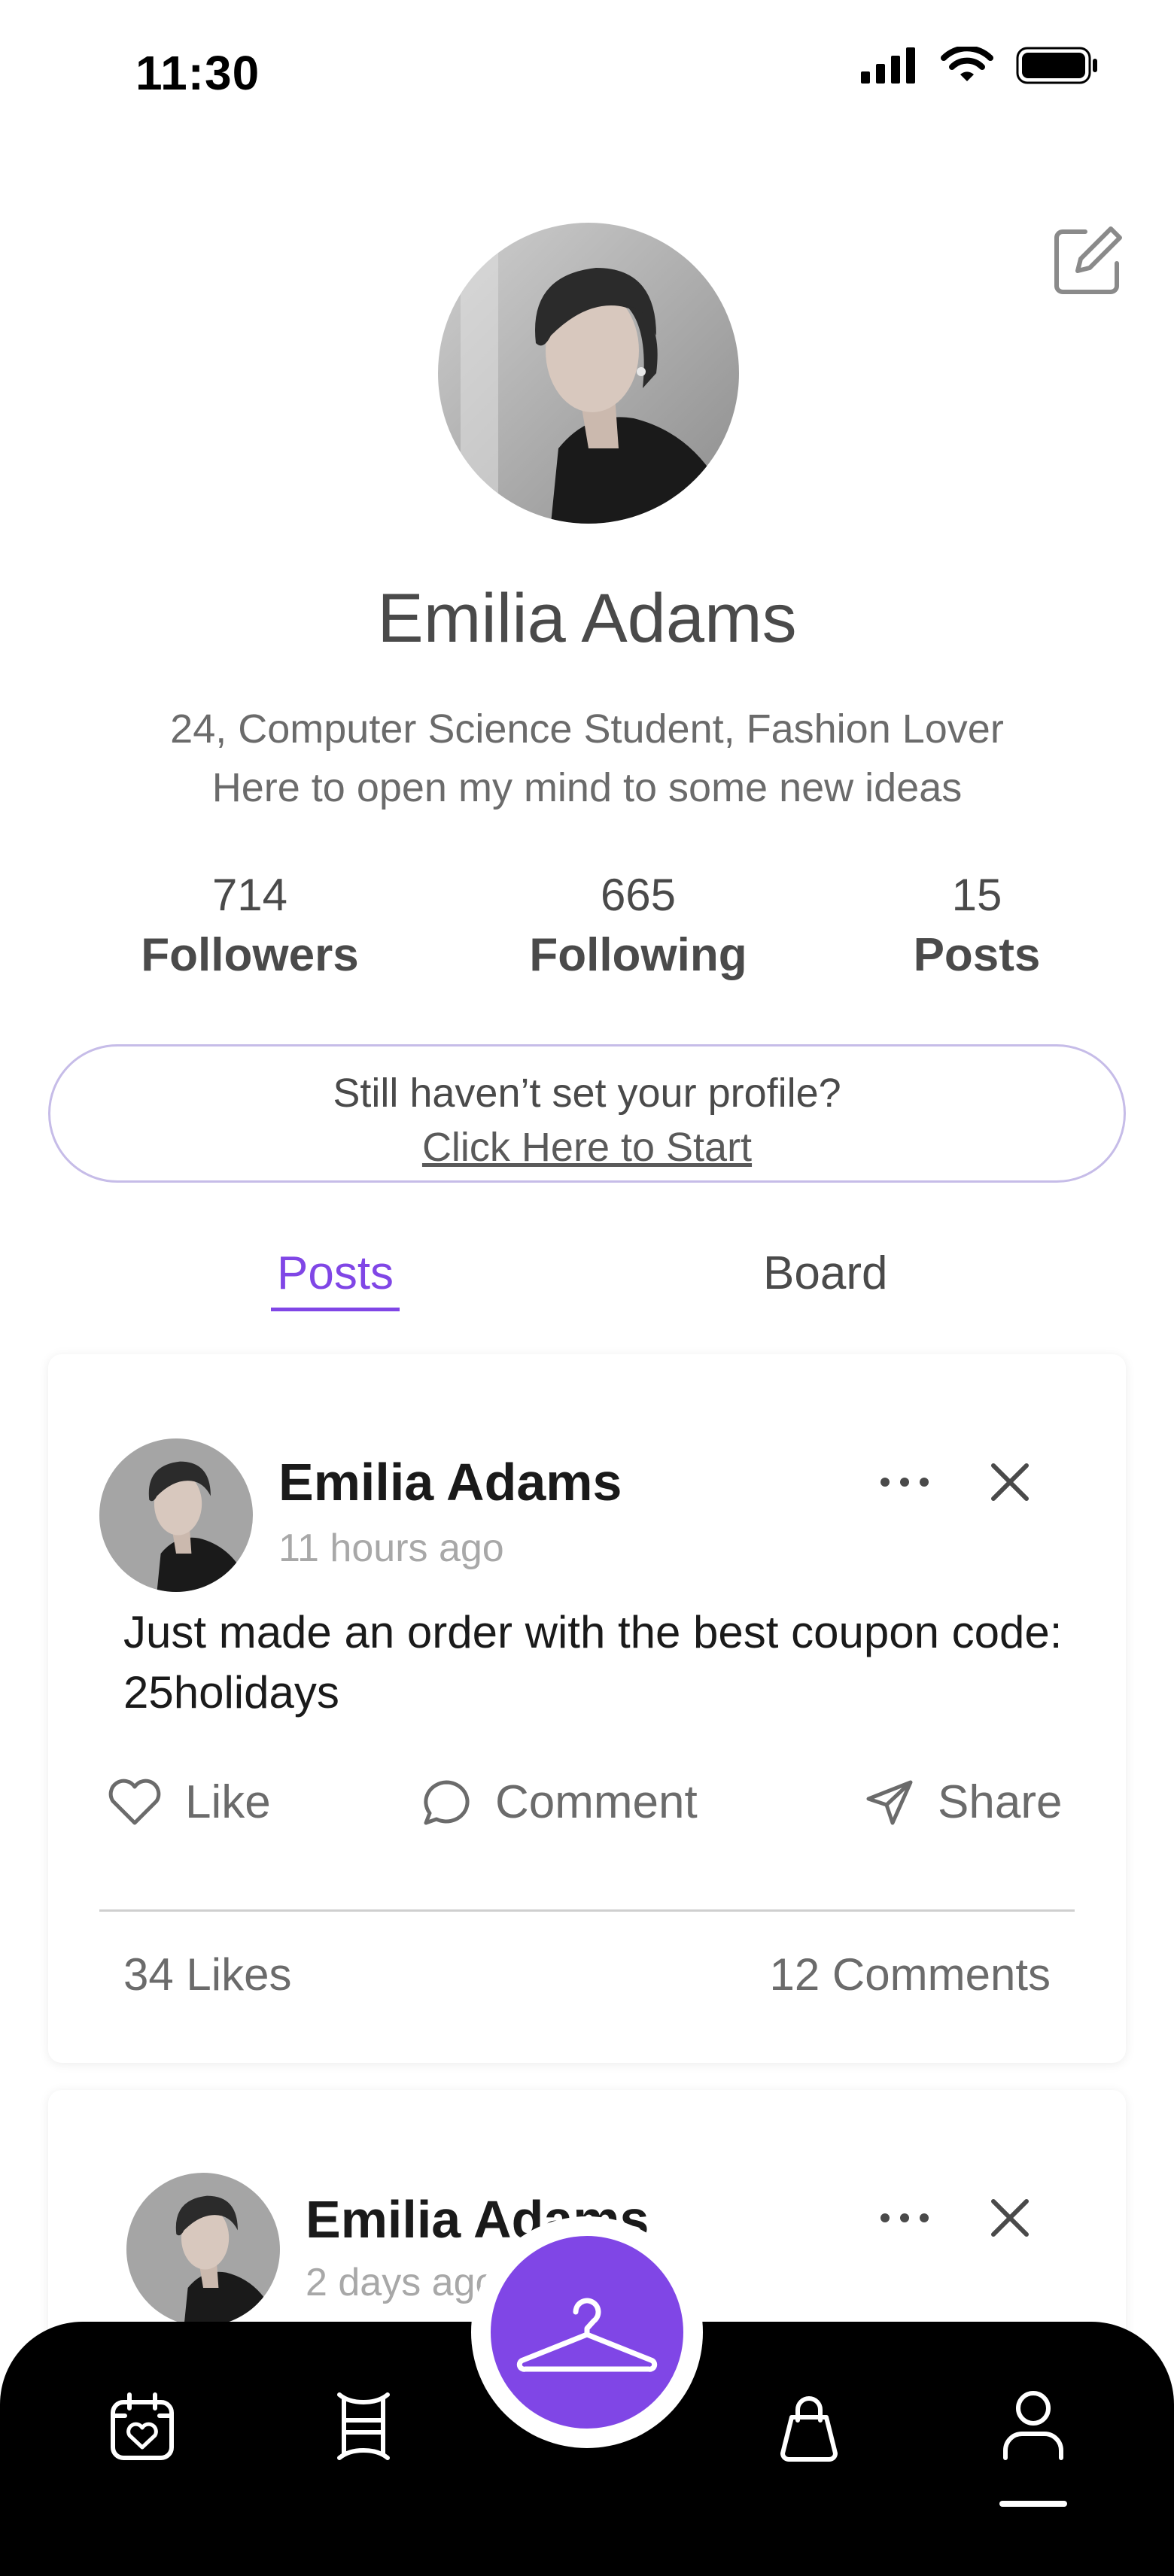 The image size is (1174, 2576). I want to click on stat-label: Followers, so click(250, 955).